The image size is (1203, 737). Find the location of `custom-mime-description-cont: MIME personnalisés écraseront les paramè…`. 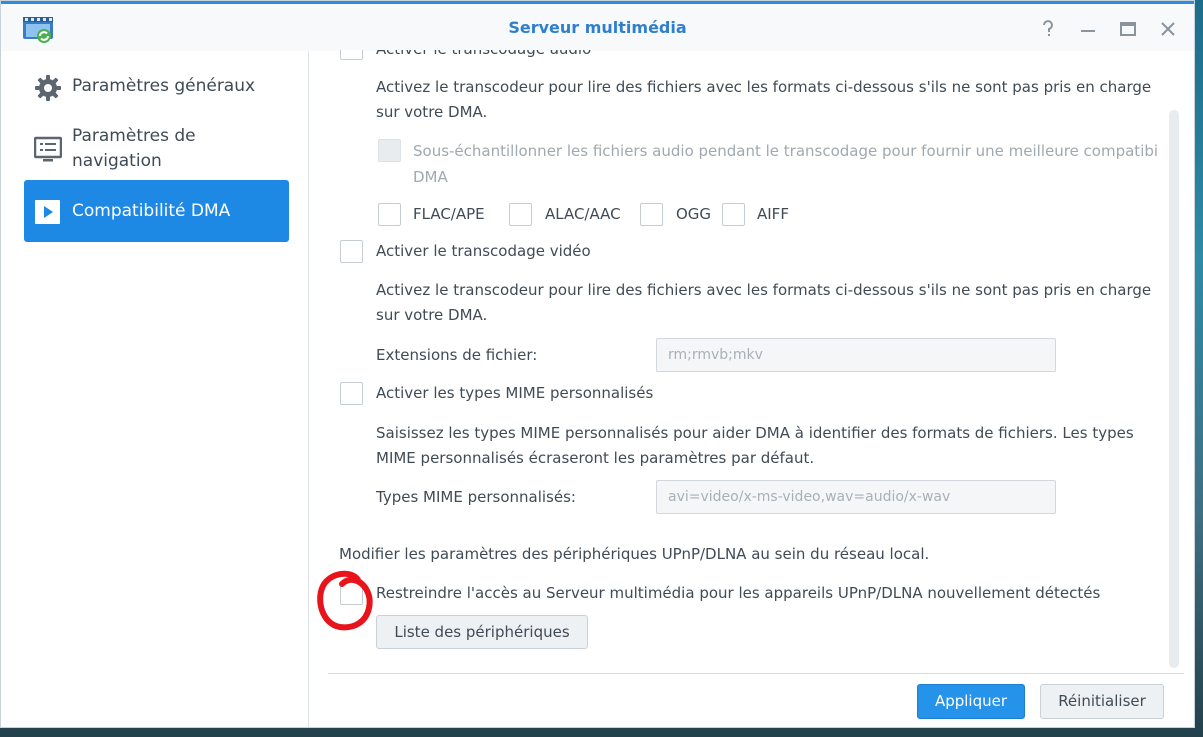

custom-mime-description-cont: MIME personnalisés écraseront les paramè… is located at coordinates (595, 458).